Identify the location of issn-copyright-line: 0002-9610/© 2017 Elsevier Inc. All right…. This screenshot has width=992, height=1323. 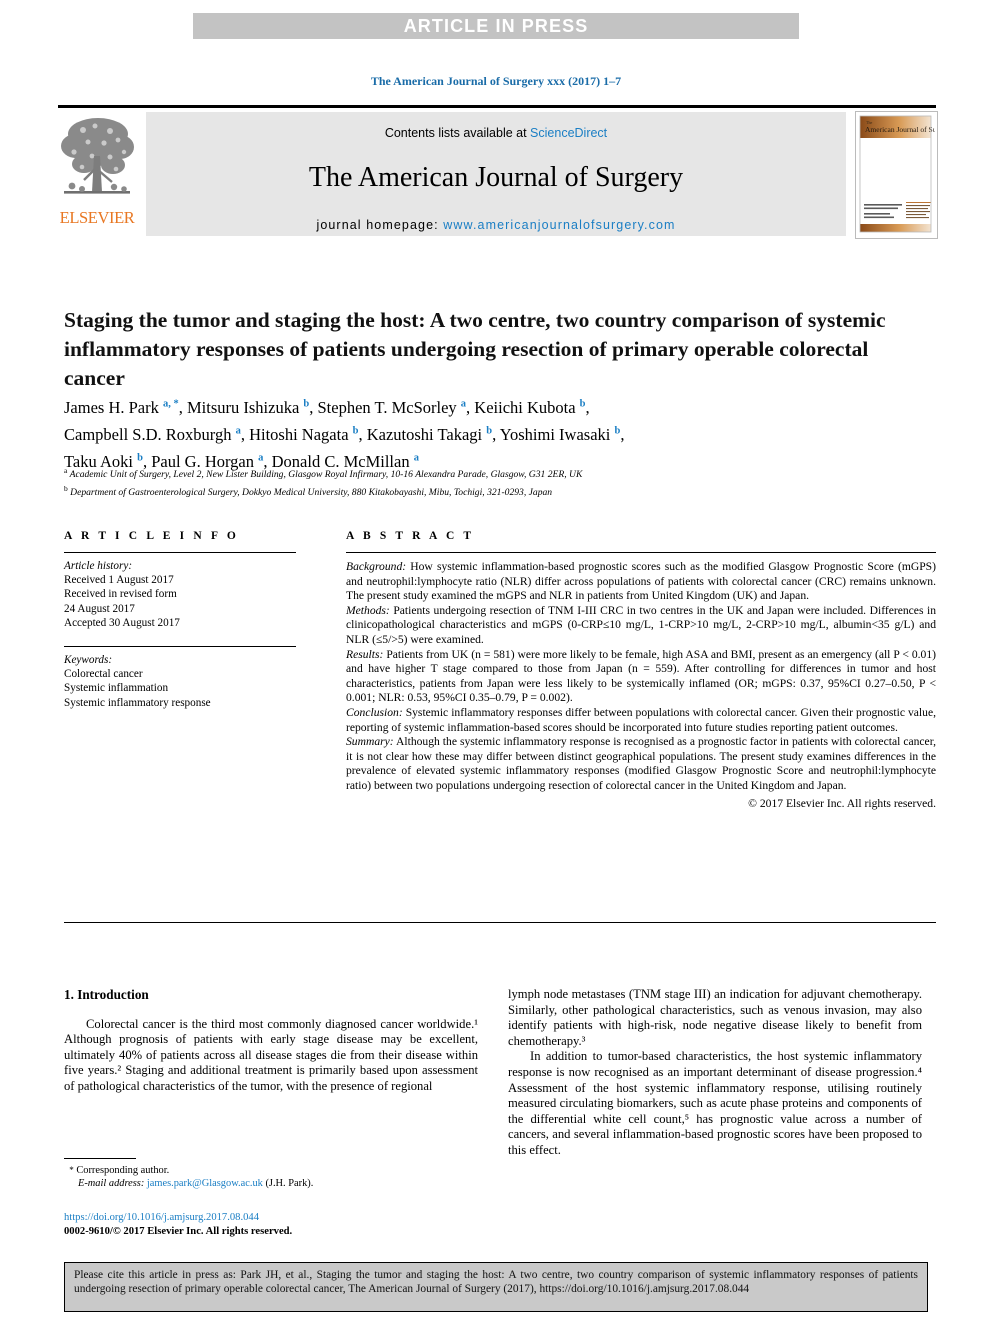
(178, 1231).